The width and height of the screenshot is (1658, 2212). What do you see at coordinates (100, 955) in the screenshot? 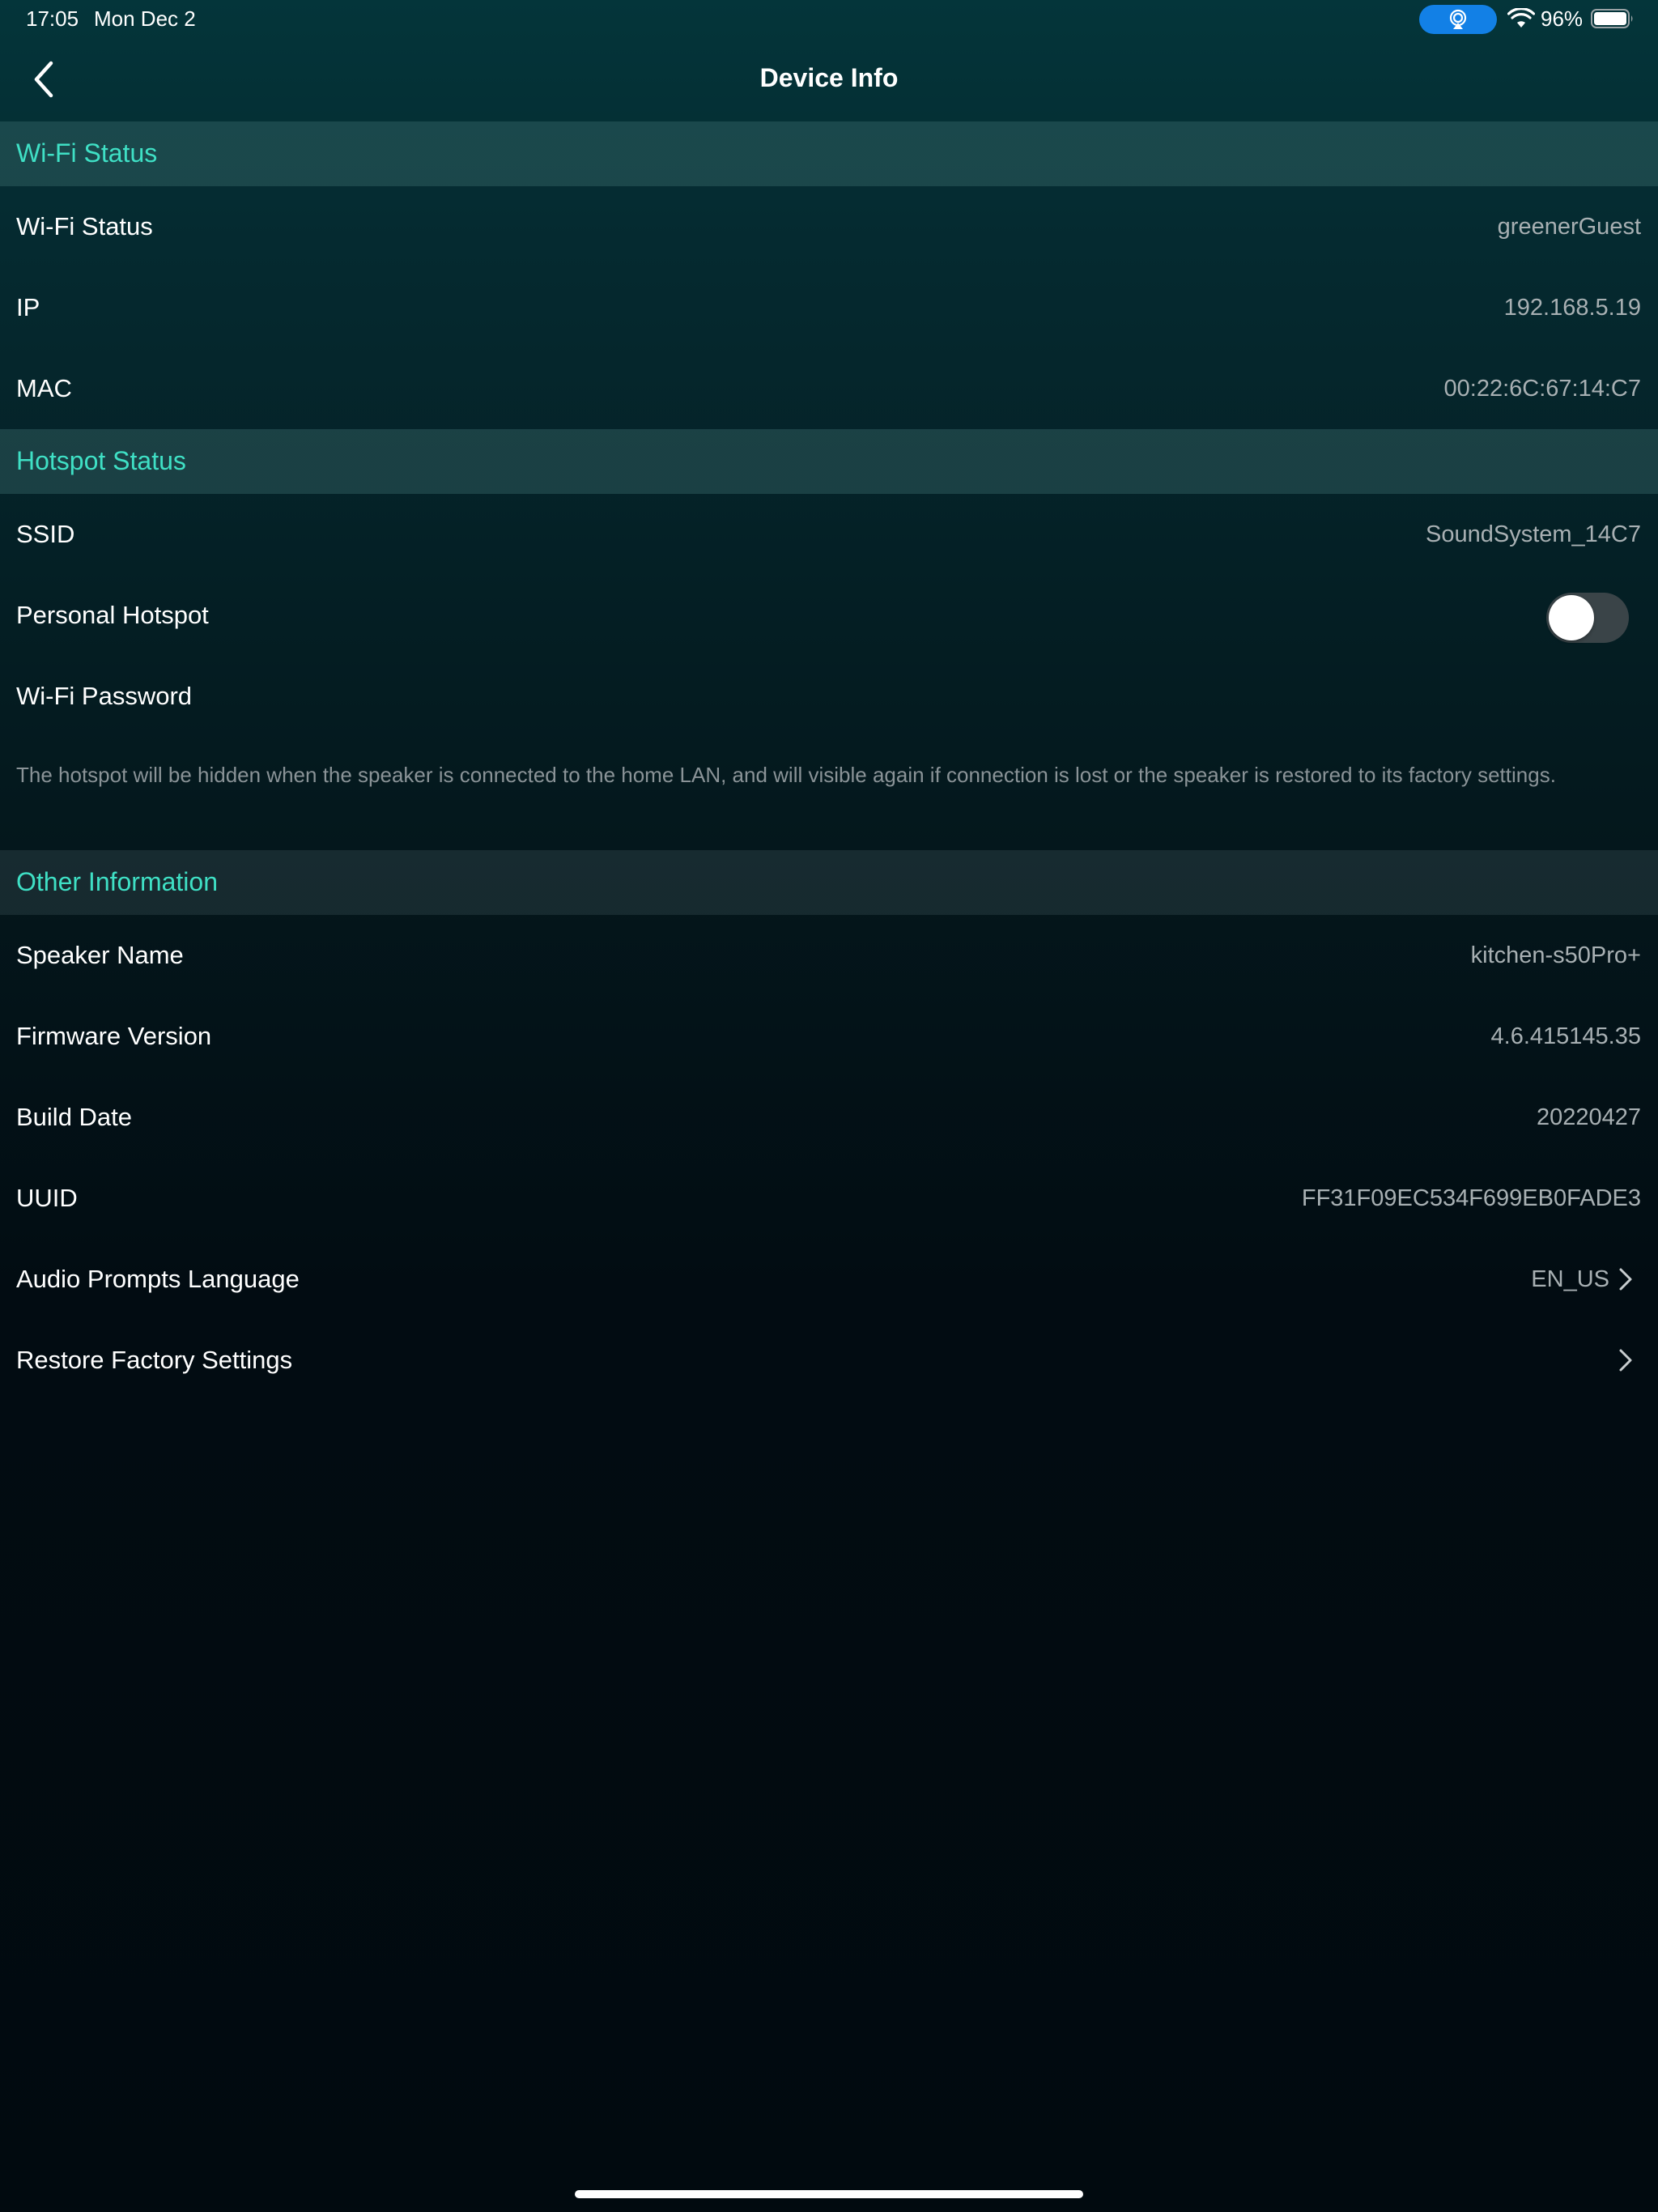
I see `row-label: Speaker Name` at bounding box center [100, 955].